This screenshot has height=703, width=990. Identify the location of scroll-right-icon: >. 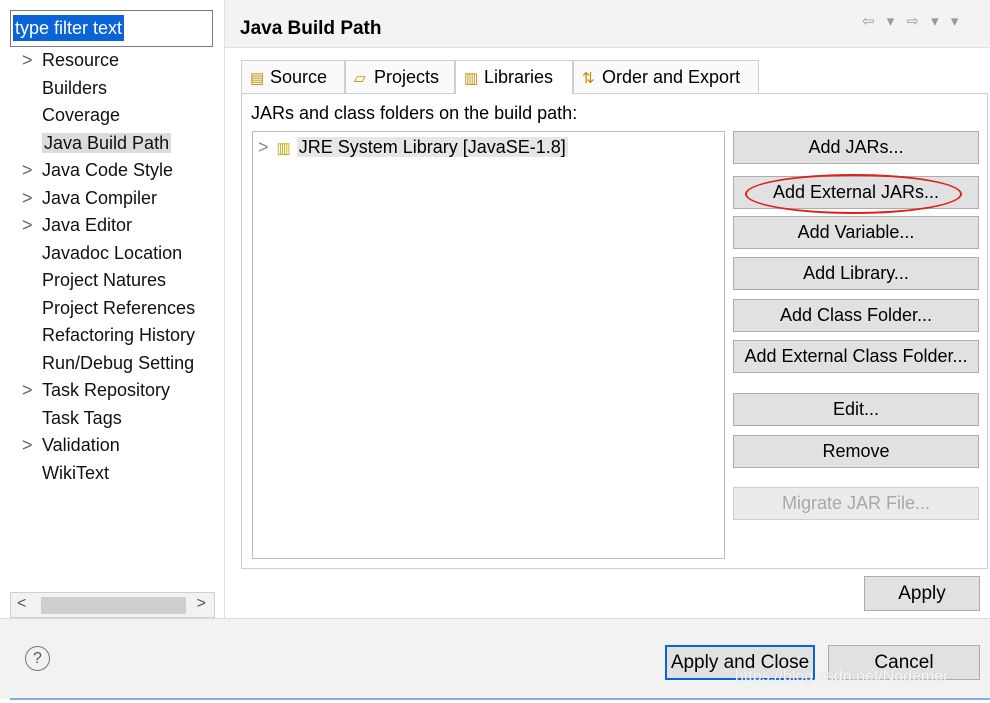
(201, 604).